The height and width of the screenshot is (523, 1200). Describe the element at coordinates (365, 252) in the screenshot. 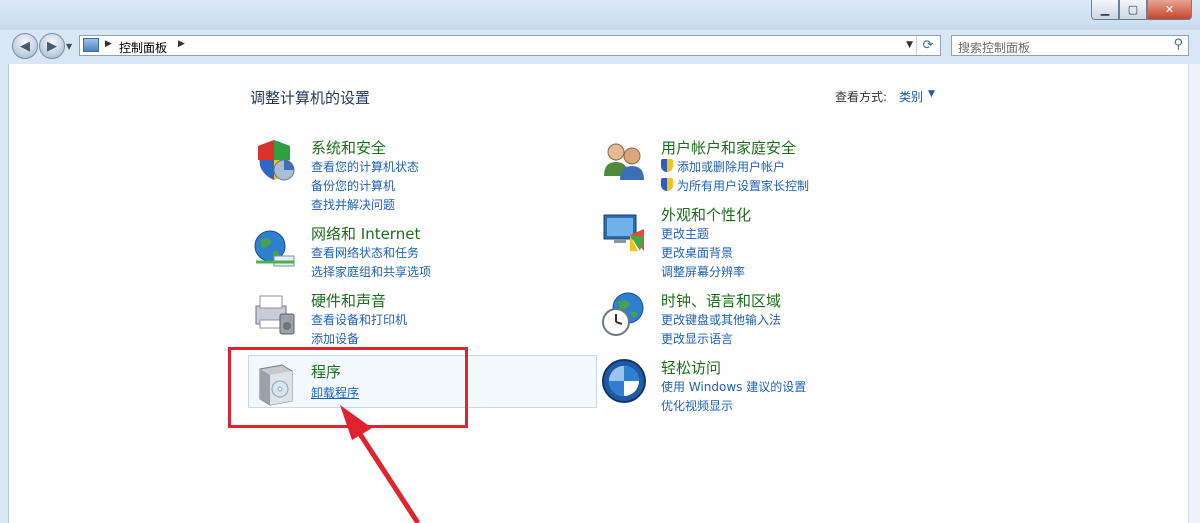

I see `link-network-status: 查看网络状态和任务` at that location.